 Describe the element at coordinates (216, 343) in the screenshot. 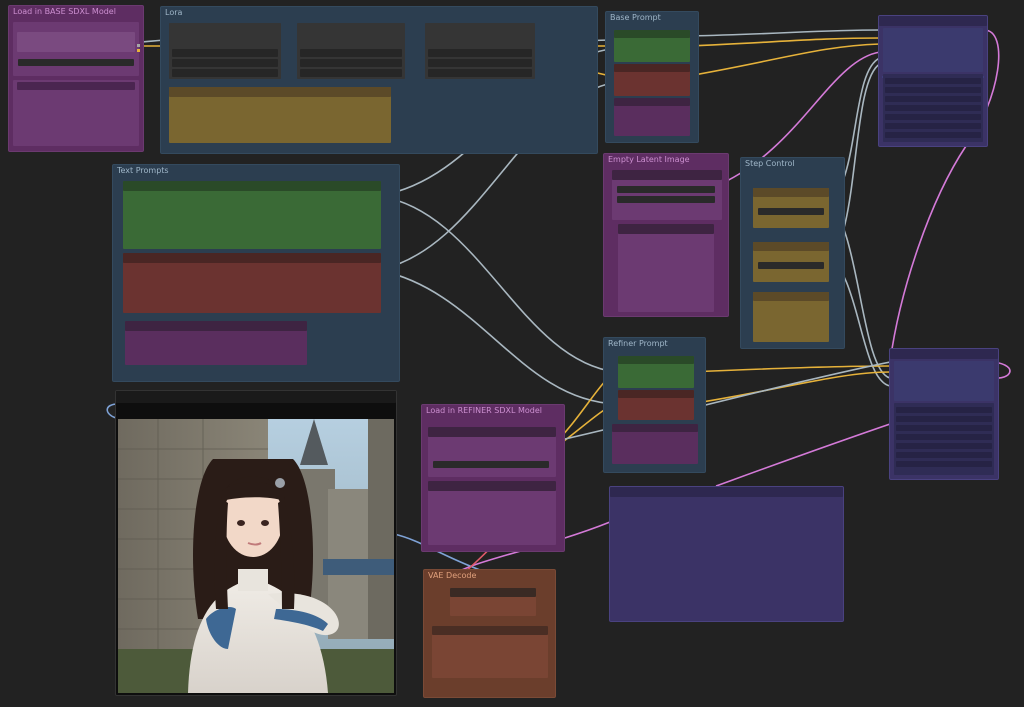

I see `prompt-notes-node` at that location.